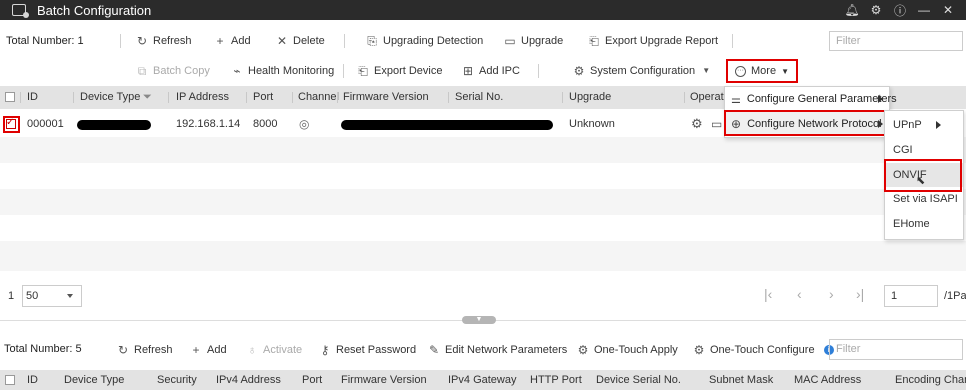 The width and height of the screenshot is (966, 390). What do you see at coordinates (852, 10) in the screenshot?
I see `bell-icon: 🔔︎` at bounding box center [852, 10].